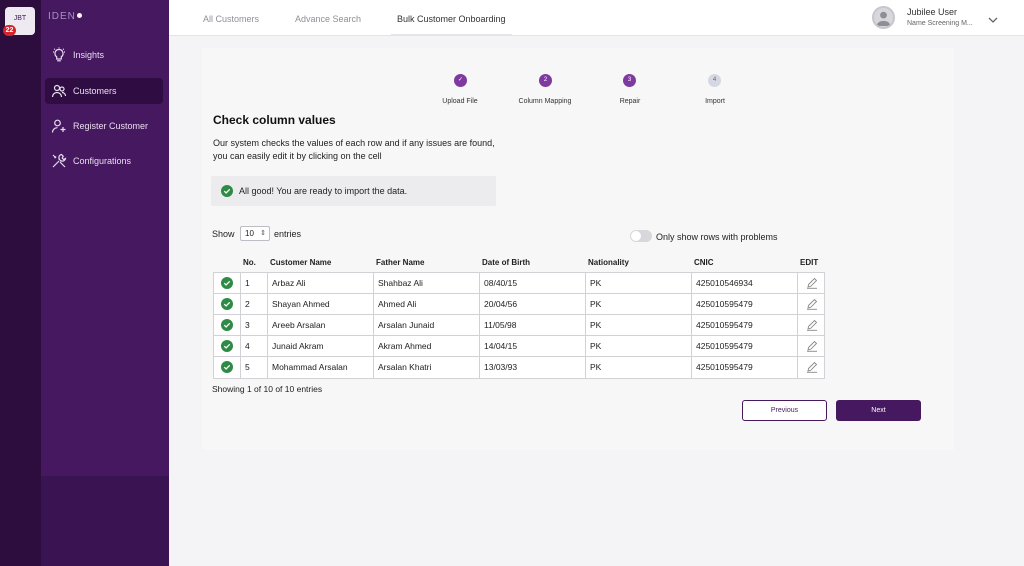  Describe the element at coordinates (59, 161) in the screenshot. I see `tools-icon` at that location.